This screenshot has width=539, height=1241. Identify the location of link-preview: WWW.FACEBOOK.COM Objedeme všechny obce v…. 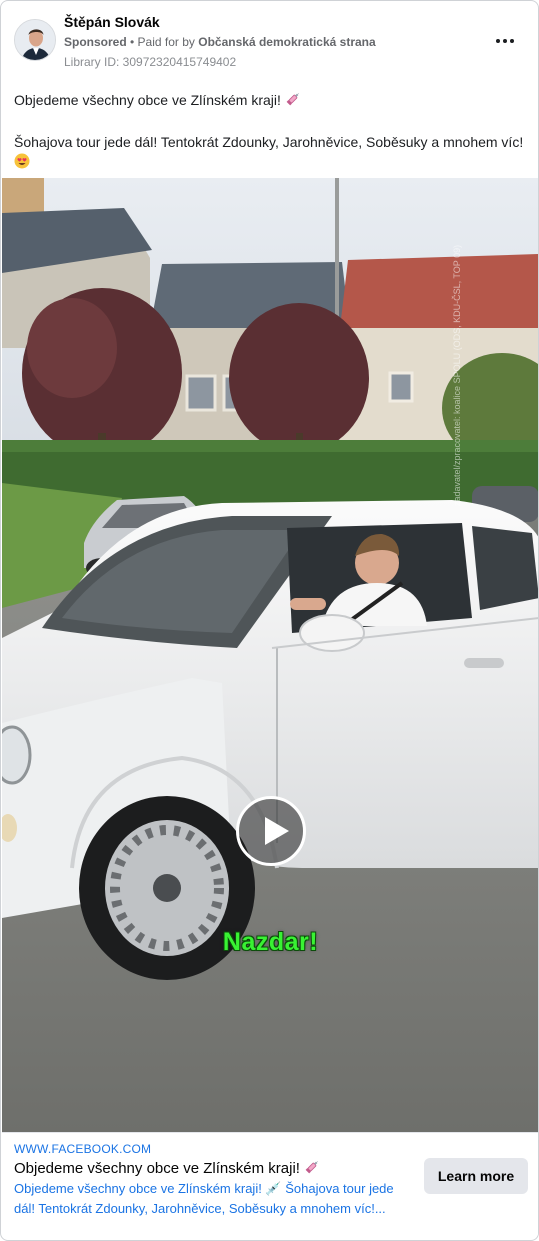
(270, 1184).